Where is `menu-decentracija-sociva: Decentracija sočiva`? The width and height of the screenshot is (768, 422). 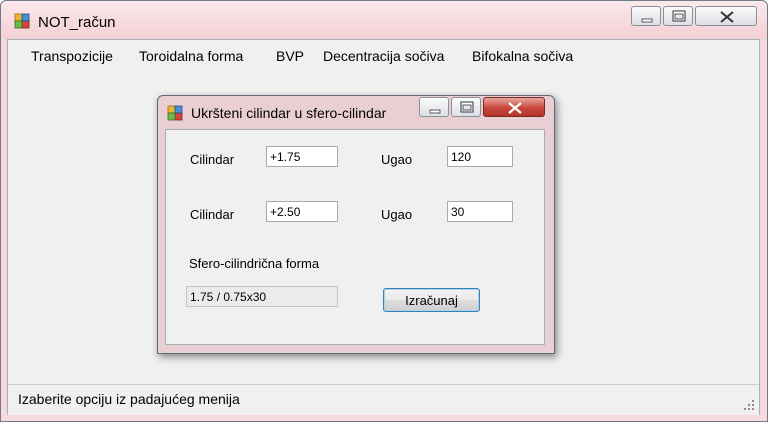 menu-decentracija-sociva: Decentracija sočiva is located at coordinates (383, 56).